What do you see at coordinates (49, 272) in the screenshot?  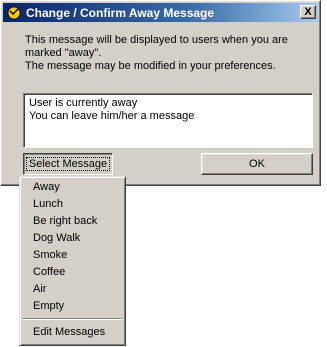 I see `menu-item-coffee: Coffee` at bounding box center [49, 272].